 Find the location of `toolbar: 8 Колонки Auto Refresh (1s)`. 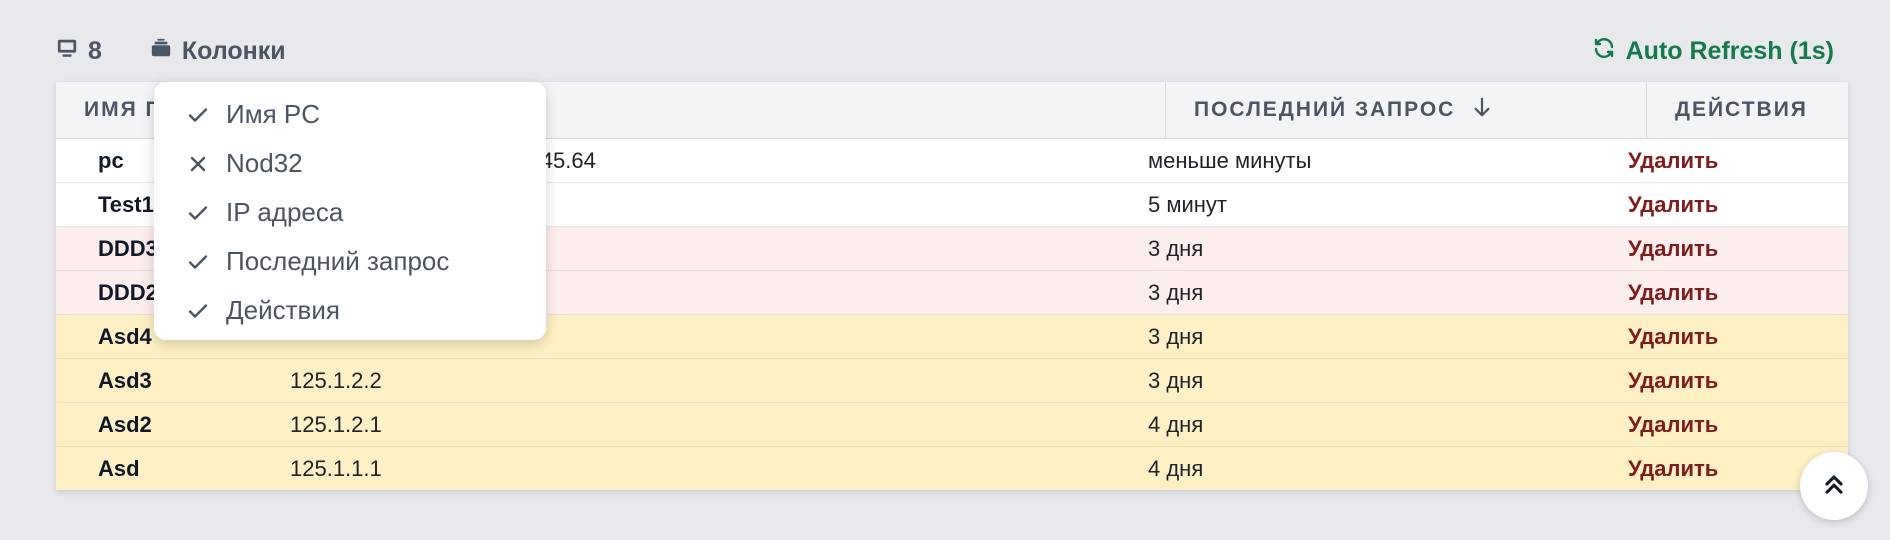

toolbar: 8 Колонки Auto Refresh (1s) is located at coordinates (945, 51).